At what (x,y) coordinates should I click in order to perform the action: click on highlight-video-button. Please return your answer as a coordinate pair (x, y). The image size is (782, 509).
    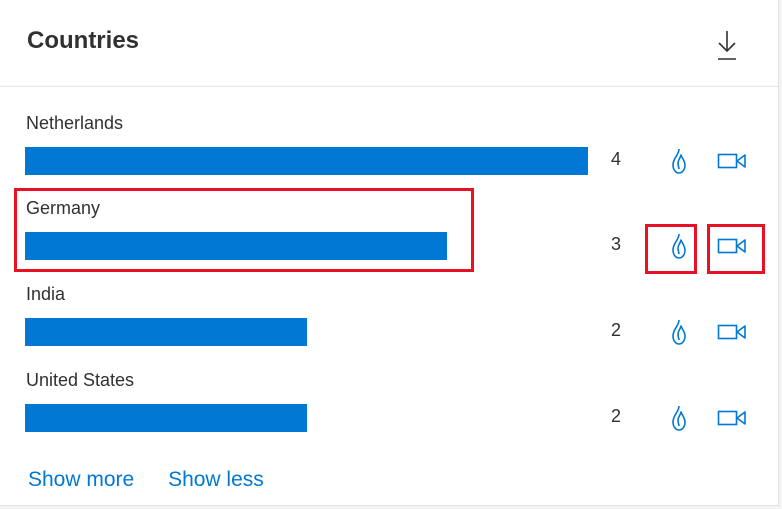
    Looking at the image, I should click on (736, 249).